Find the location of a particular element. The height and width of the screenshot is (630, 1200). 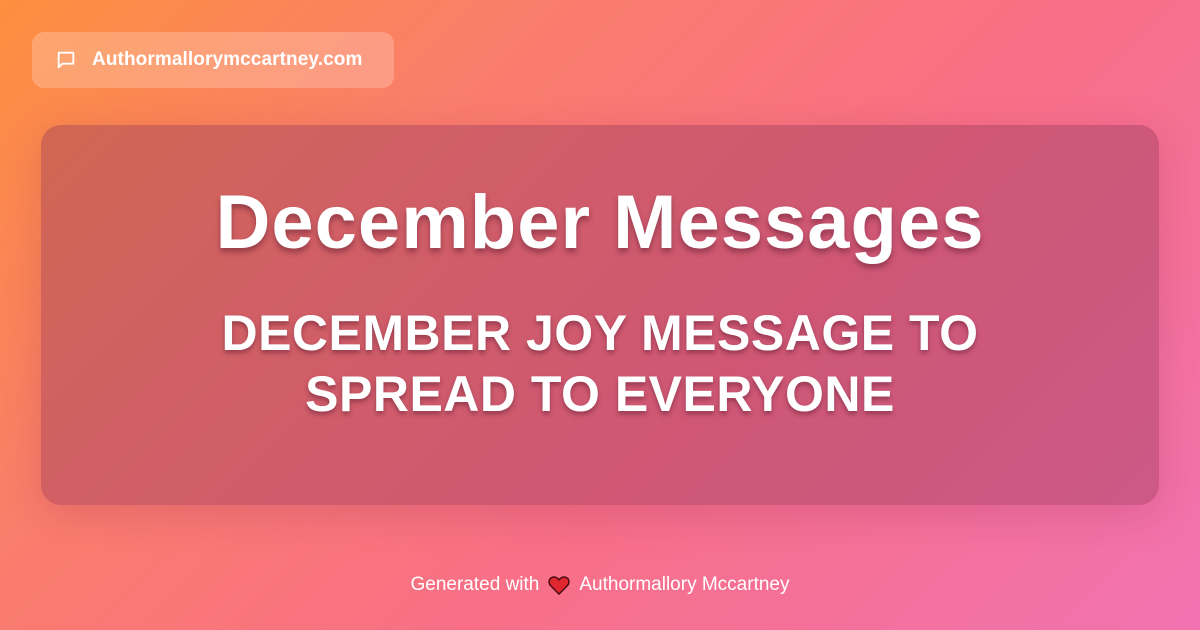

page-title: December Messages is located at coordinates (600, 222).